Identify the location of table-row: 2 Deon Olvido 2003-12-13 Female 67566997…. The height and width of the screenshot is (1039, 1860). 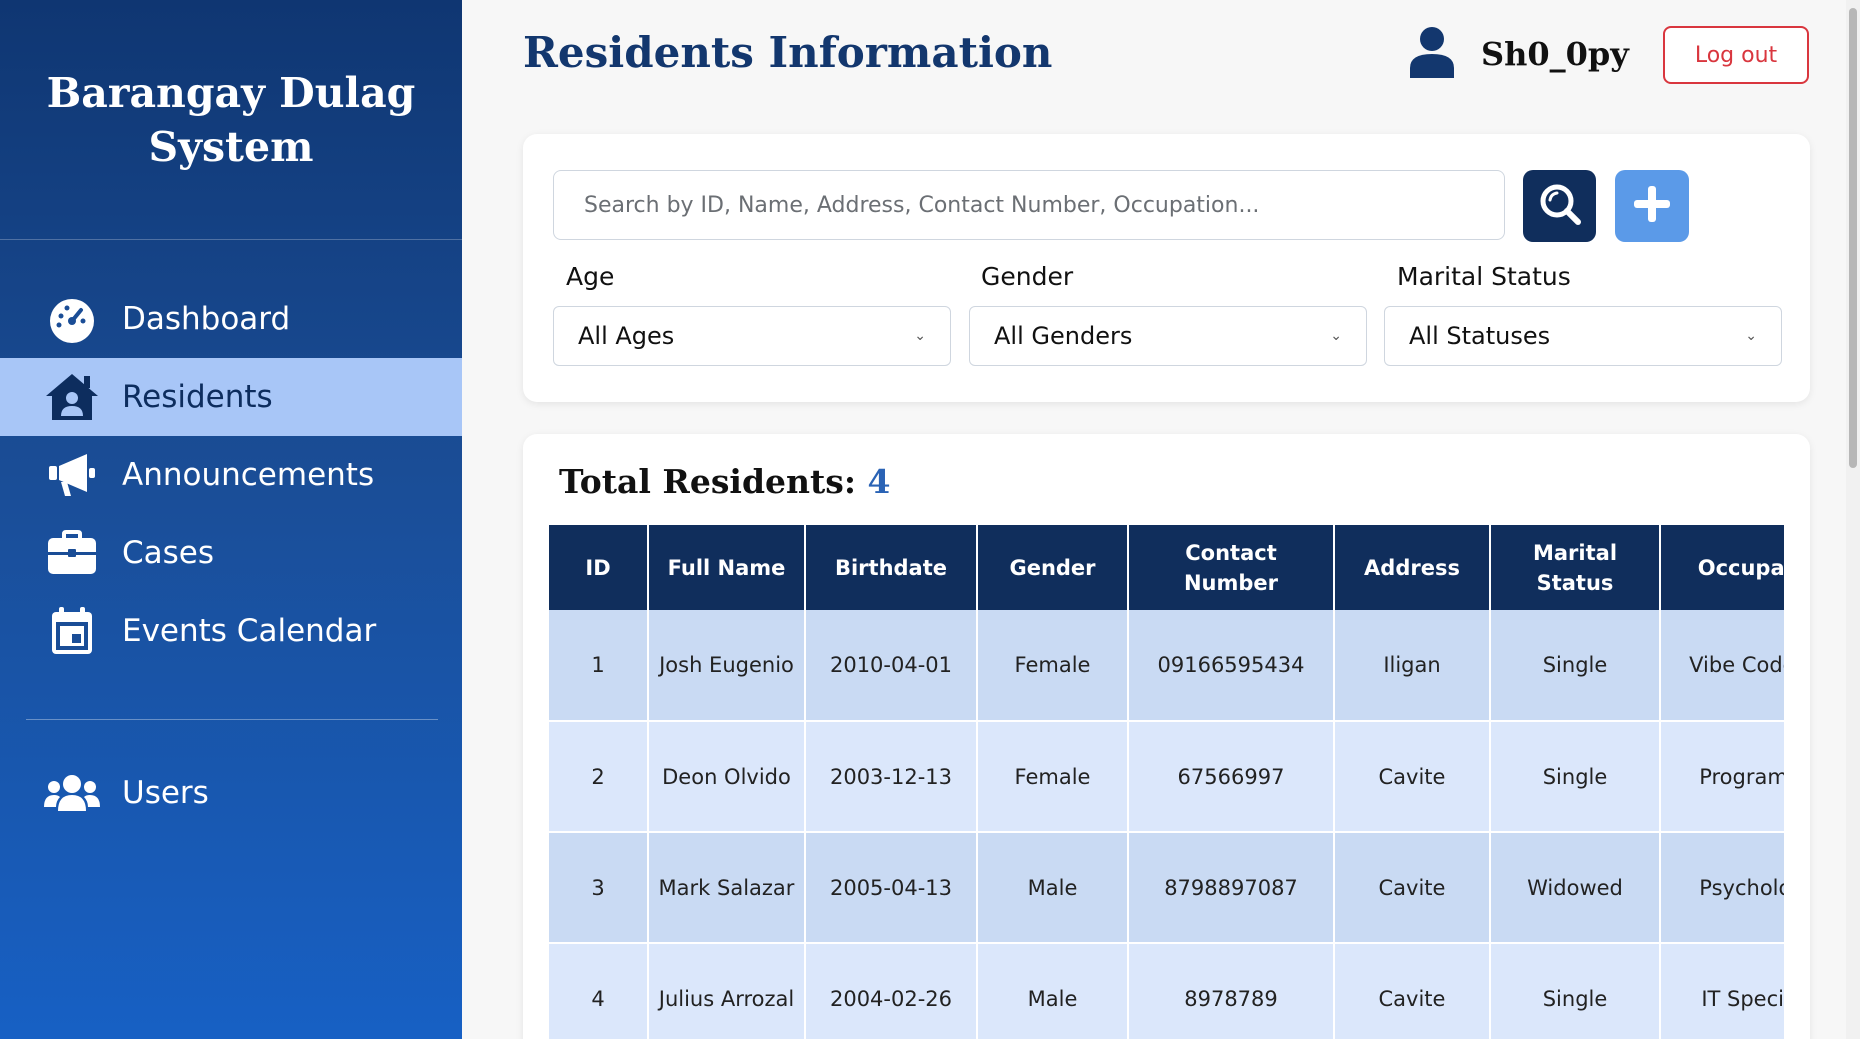
(1166, 777).